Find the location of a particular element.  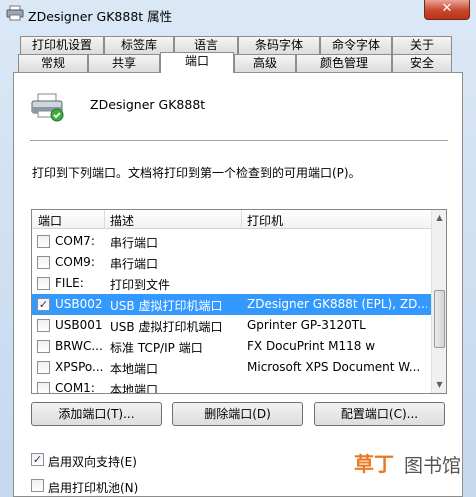

scroll-up-icon: ▲ is located at coordinates (439, 218).